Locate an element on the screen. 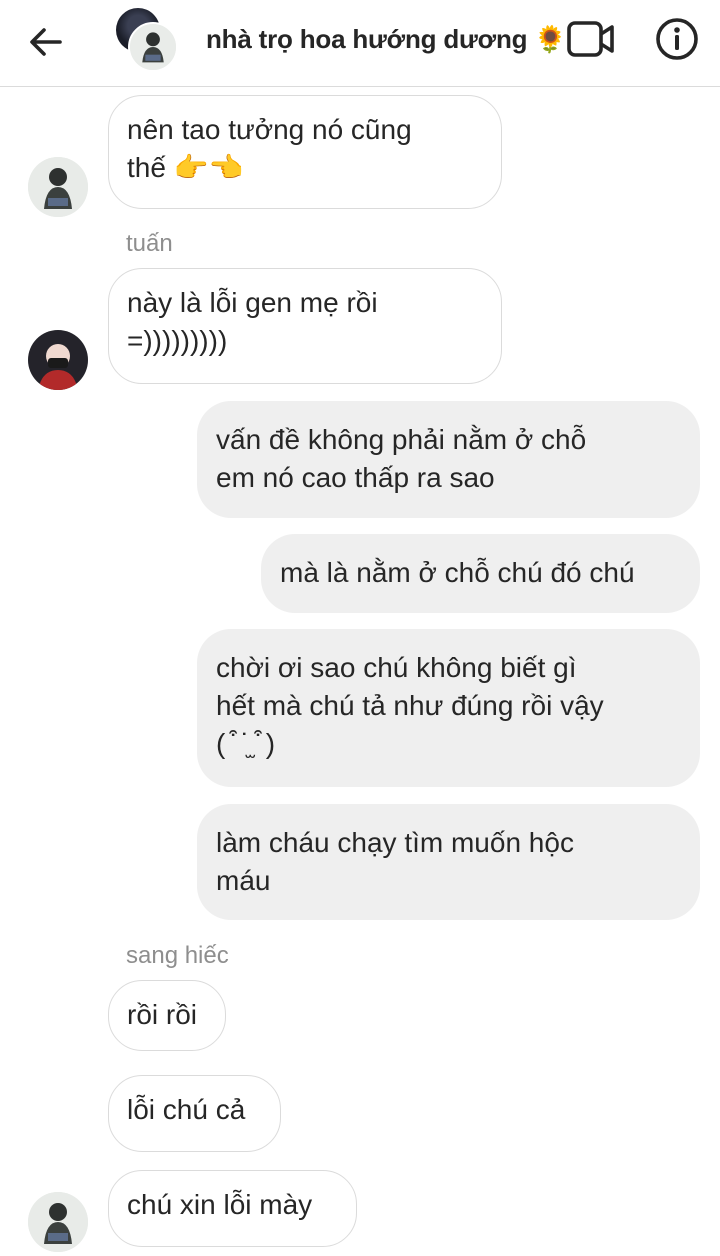 The height and width of the screenshot is (1256, 720). message-text-line: ( ͒ ˙̫ ͒ ) is located at coordinates (246, 743).